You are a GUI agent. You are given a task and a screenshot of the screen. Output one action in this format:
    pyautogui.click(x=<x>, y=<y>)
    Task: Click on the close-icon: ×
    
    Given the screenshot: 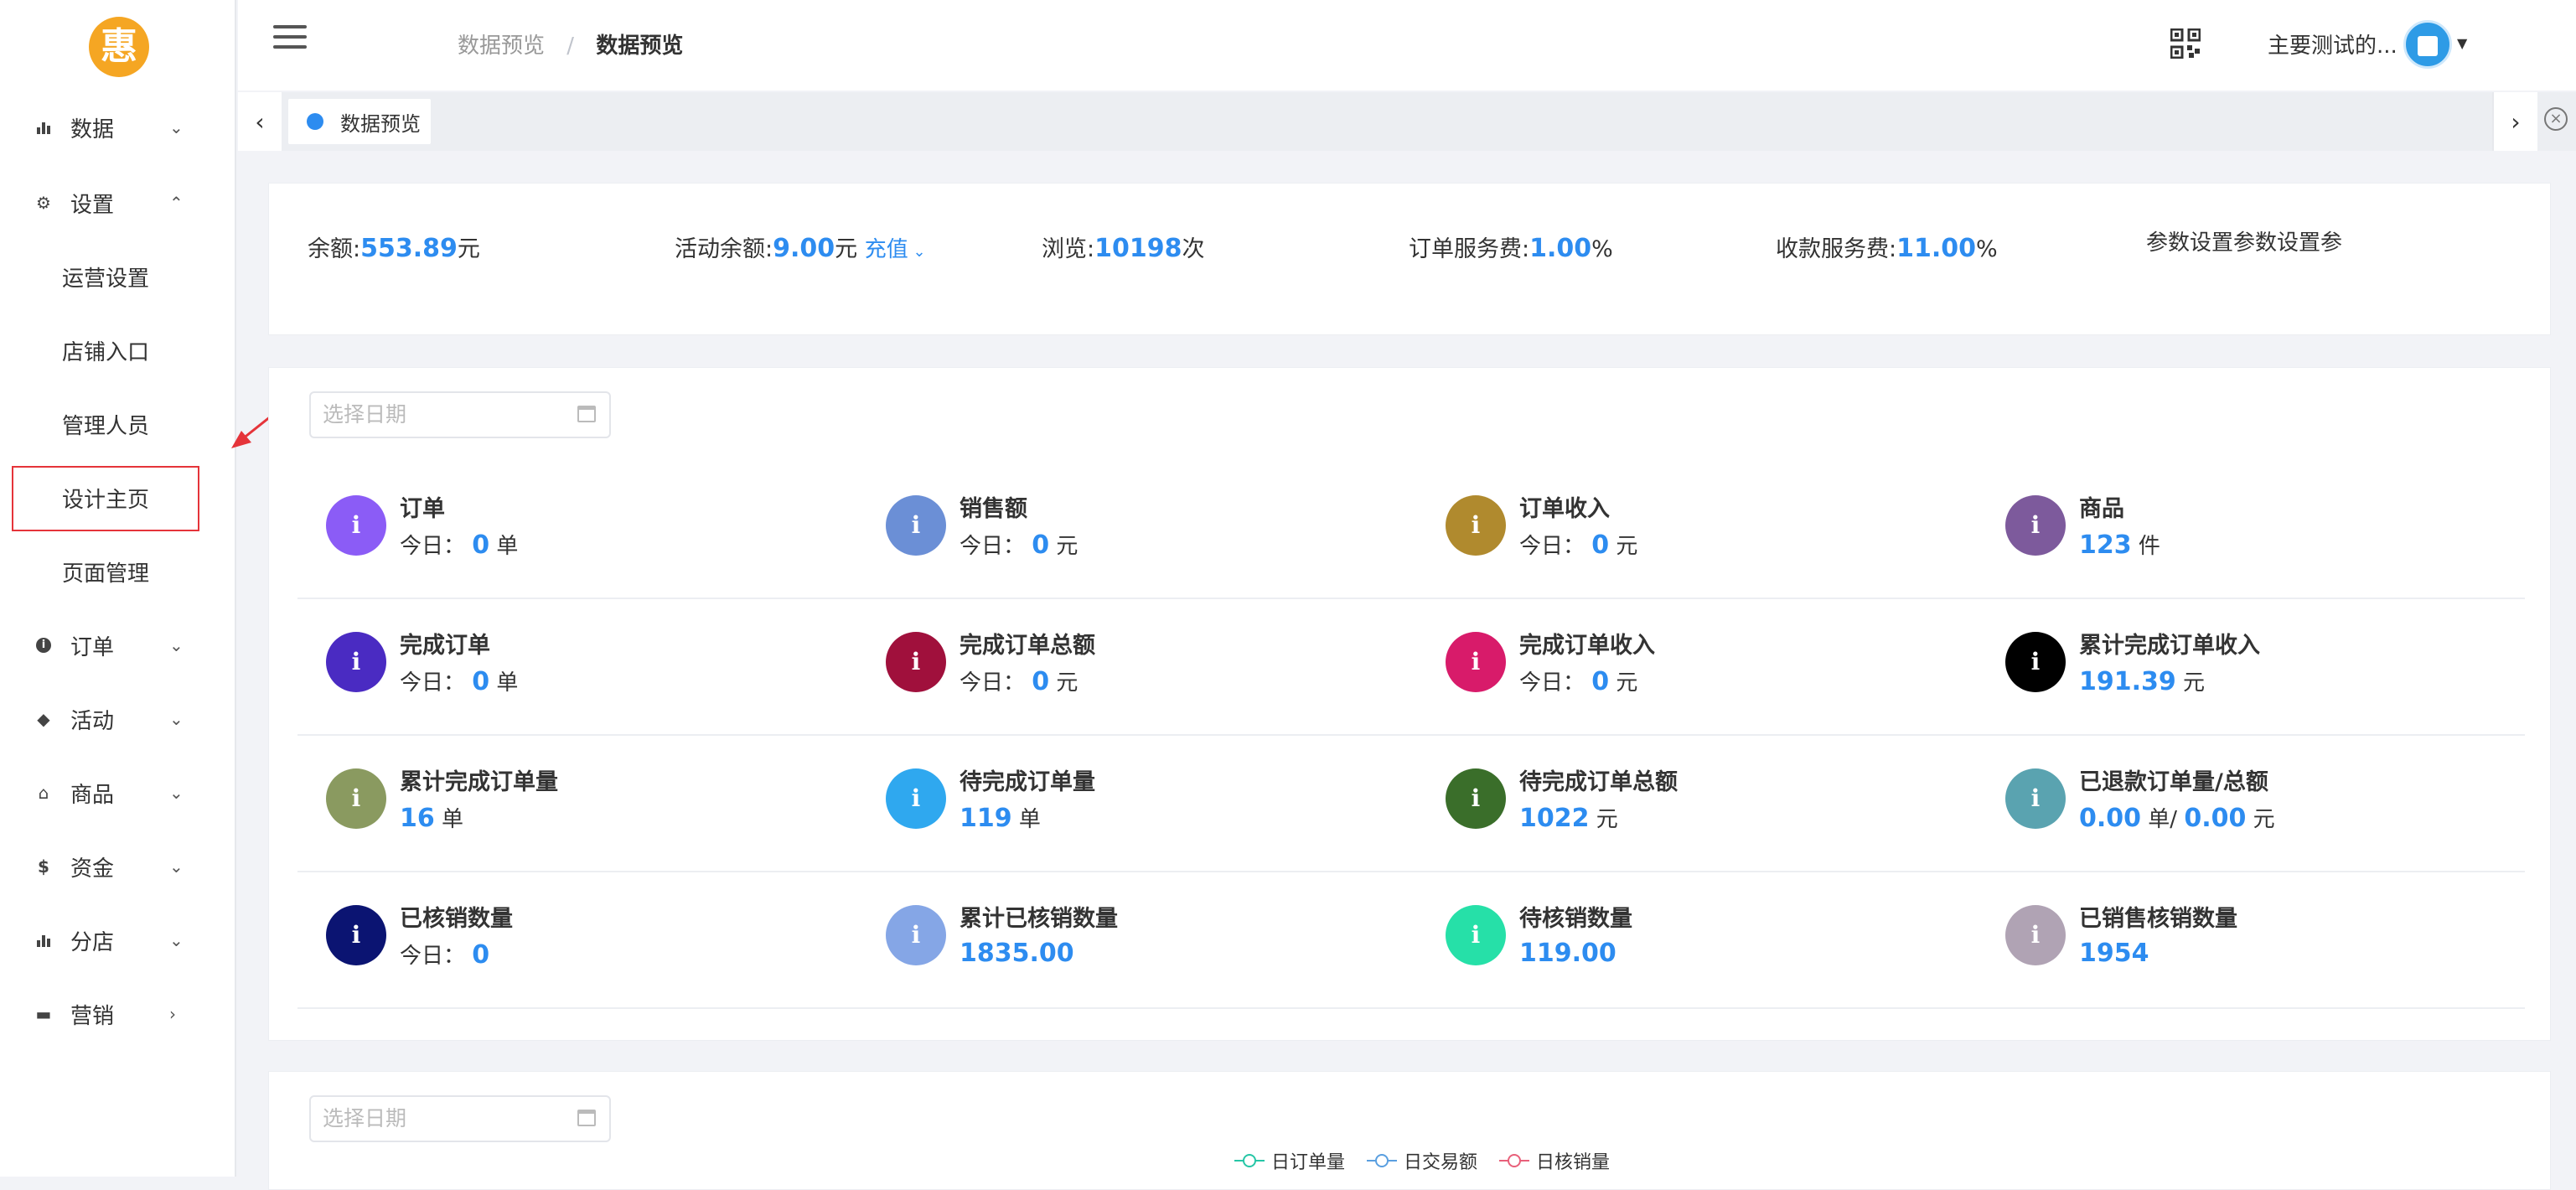 What is the action you would take?
    pyautogui.click(x=2556, y=119)
    